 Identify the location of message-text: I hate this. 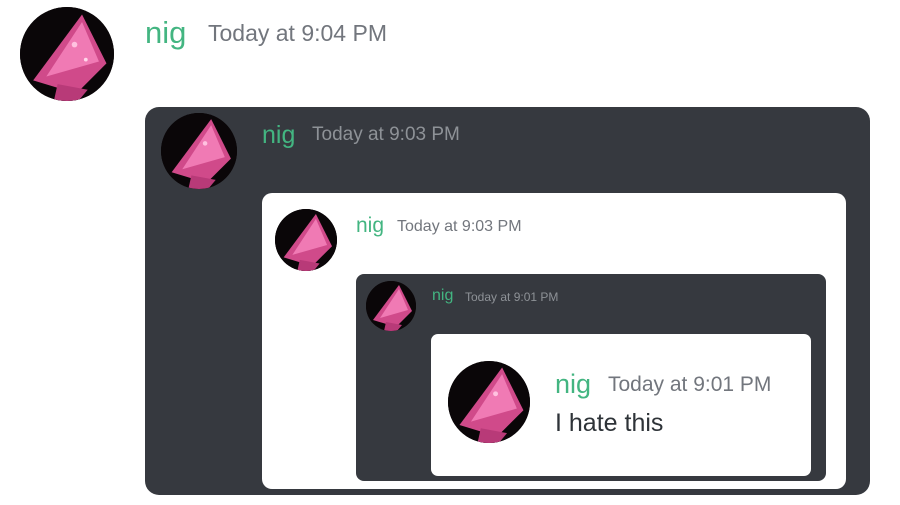
(609, 423).